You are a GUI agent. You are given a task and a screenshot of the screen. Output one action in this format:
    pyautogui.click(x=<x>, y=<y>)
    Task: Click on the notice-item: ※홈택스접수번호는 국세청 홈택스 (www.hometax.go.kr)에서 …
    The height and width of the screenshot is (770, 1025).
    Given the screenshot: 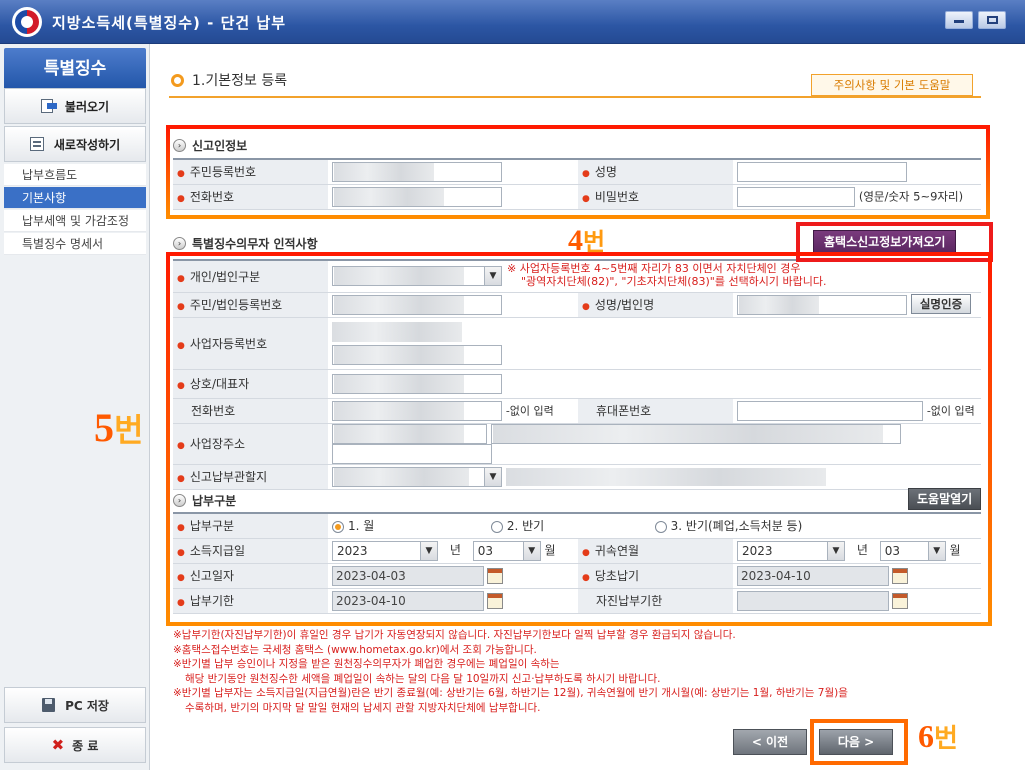 What is the action you would take?
    pyautogui.click(x=355, y=649)
    